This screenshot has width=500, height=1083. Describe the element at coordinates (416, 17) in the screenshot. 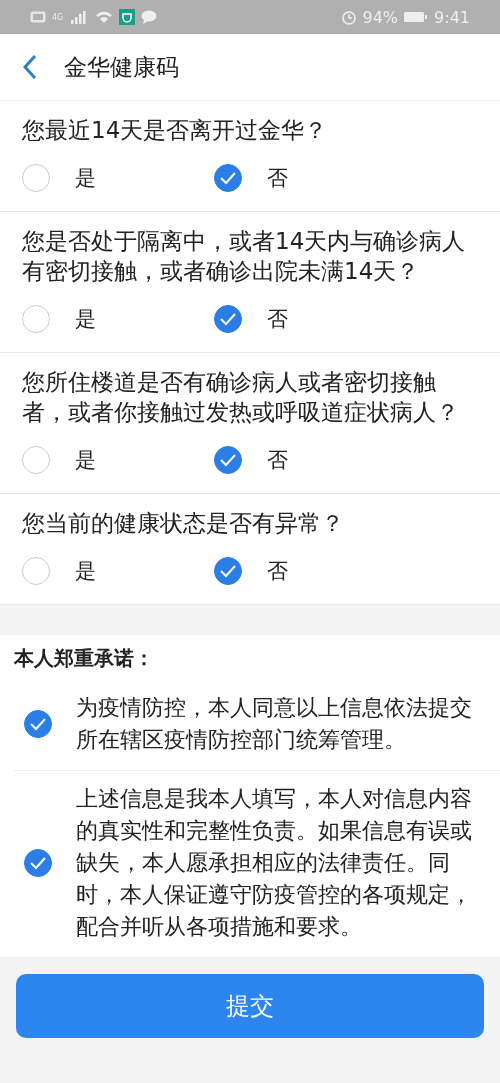

I see `battery-icon` at that location.